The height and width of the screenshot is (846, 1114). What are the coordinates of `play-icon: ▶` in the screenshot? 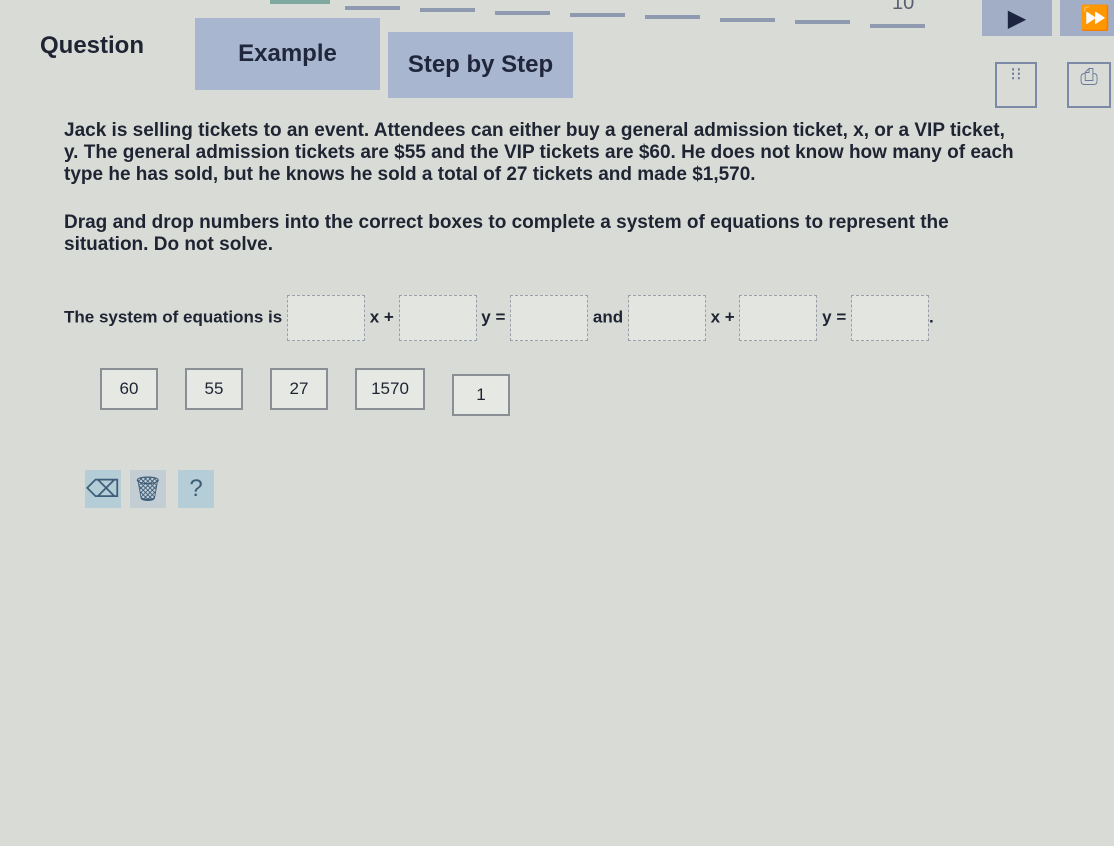 It's located at (1017, 18).